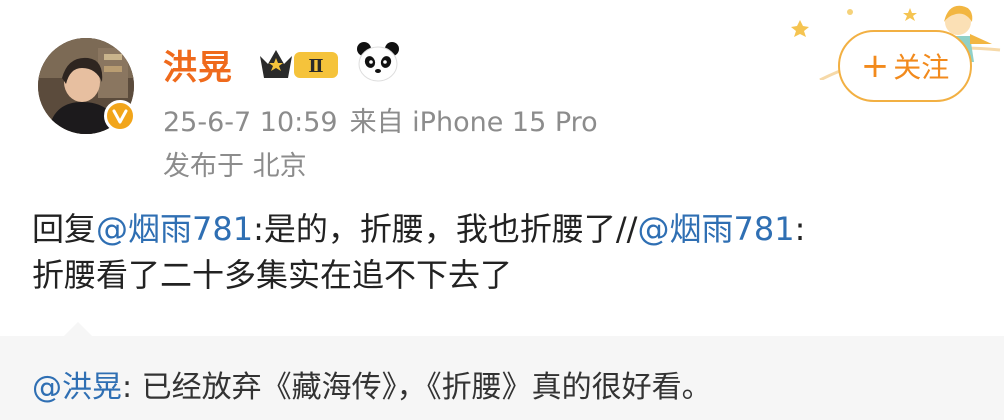 The width and height of the screenshot is (1004, 420). What do you see at coordinates (87, 86) in the screenshot?
I see `author-avatar` at bounding box center [87, 86].